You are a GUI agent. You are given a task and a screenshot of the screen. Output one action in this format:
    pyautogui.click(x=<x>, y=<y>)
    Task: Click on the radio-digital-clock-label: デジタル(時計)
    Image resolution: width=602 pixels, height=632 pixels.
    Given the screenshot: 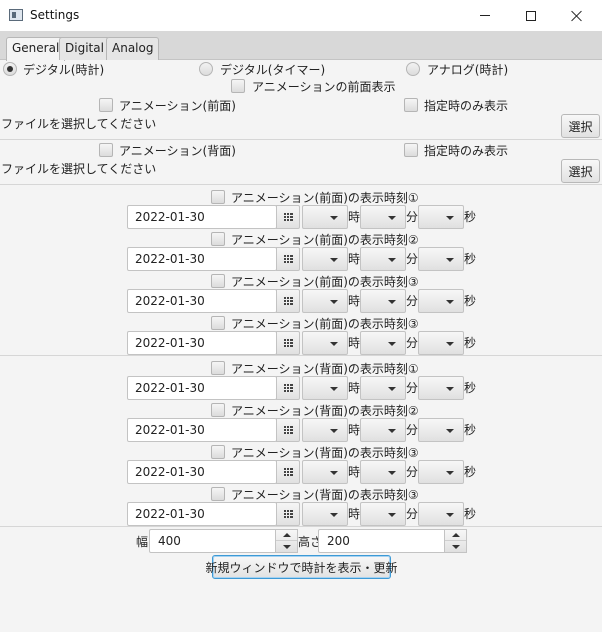 What is the action you would take?
    pyautogui.click(x=64, y=70)
    